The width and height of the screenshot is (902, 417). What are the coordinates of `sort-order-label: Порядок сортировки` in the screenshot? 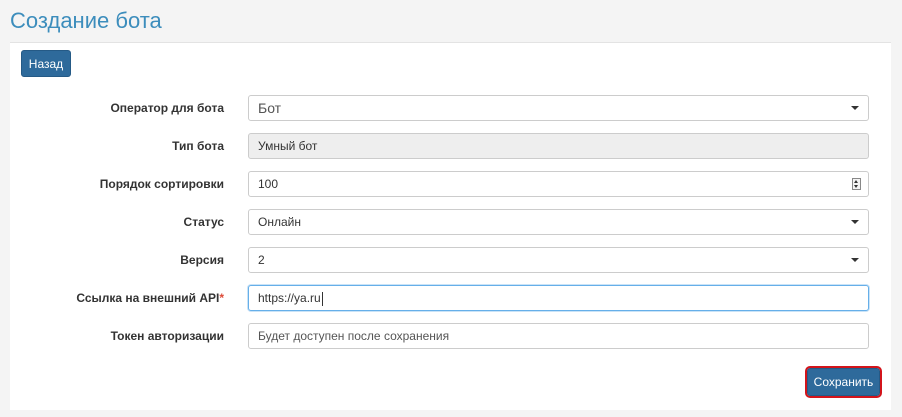 It's located at (161, 184).